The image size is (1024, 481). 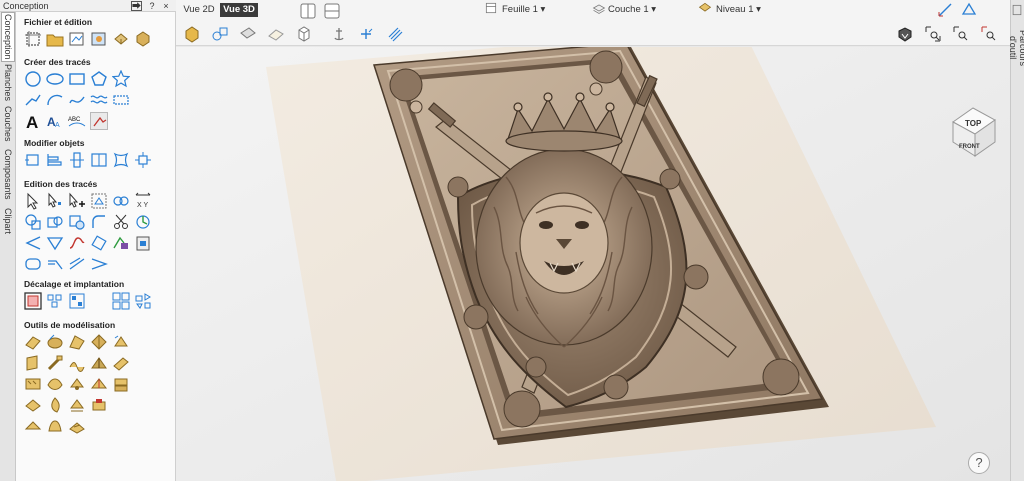 I want to click on tilt-icon, so click(x=121, y=363).